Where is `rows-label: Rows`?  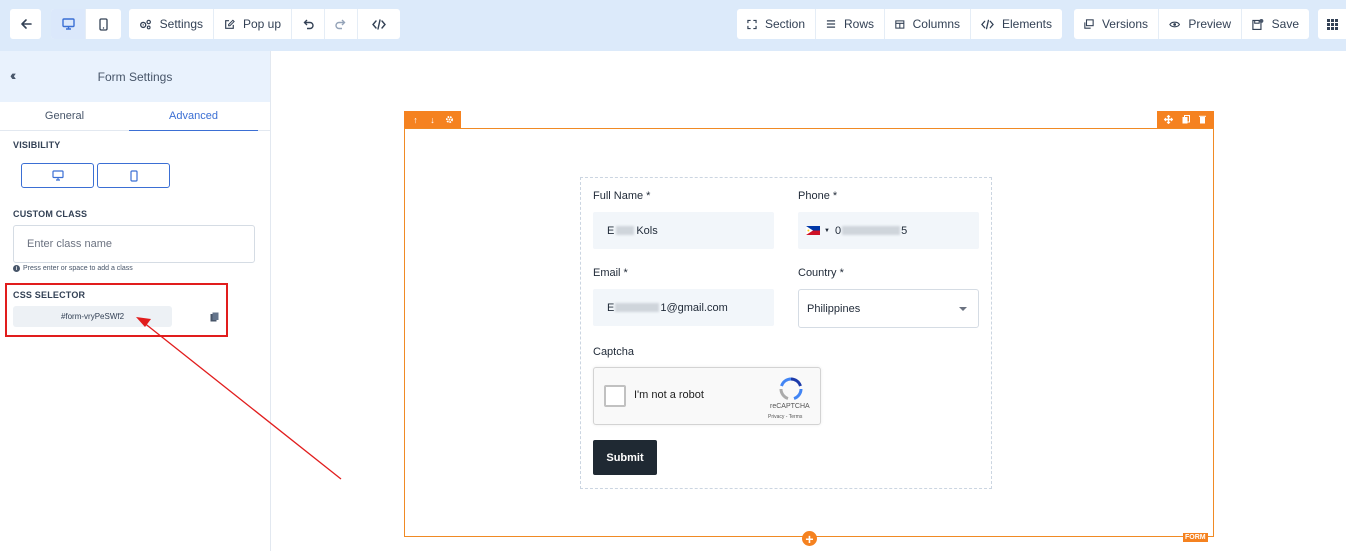
rows-label: Rows is located at coordinates (858, 24).